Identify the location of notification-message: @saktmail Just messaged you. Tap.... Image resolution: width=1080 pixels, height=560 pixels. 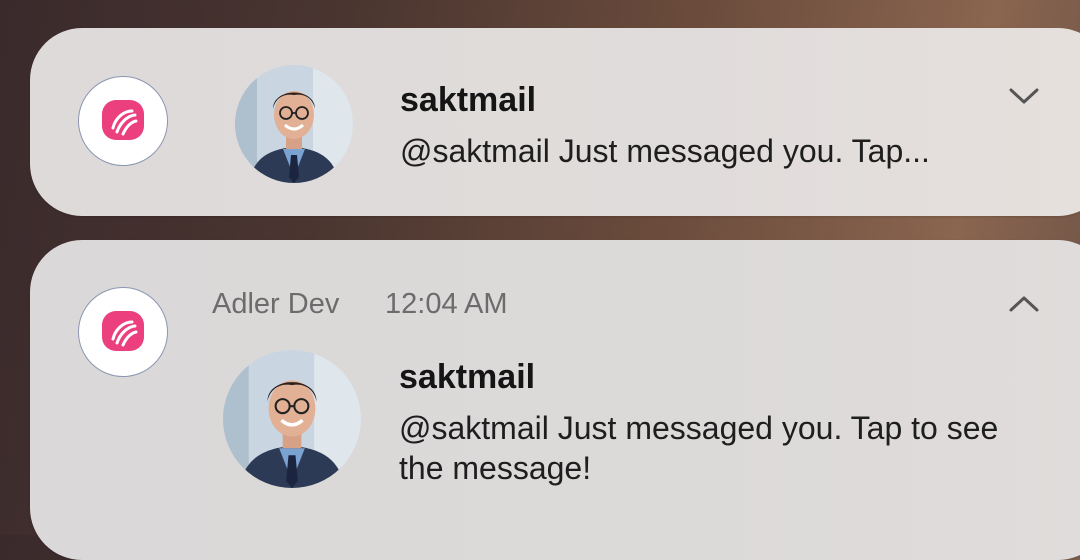
(665, 151).